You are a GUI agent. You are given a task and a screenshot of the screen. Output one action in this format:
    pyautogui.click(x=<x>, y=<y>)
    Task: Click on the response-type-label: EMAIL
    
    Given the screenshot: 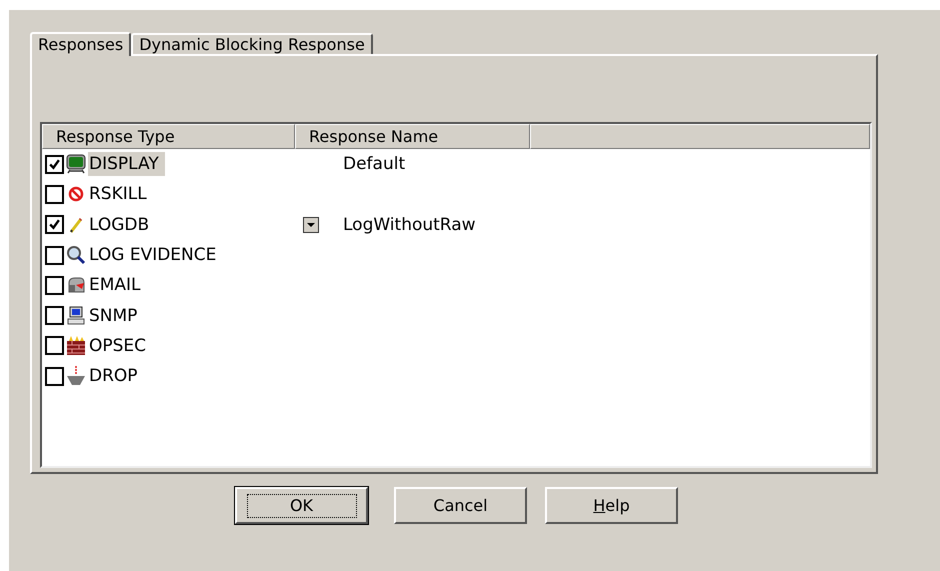 What is the action you would take?
    pyautogui.click(x=117, y=285)
    